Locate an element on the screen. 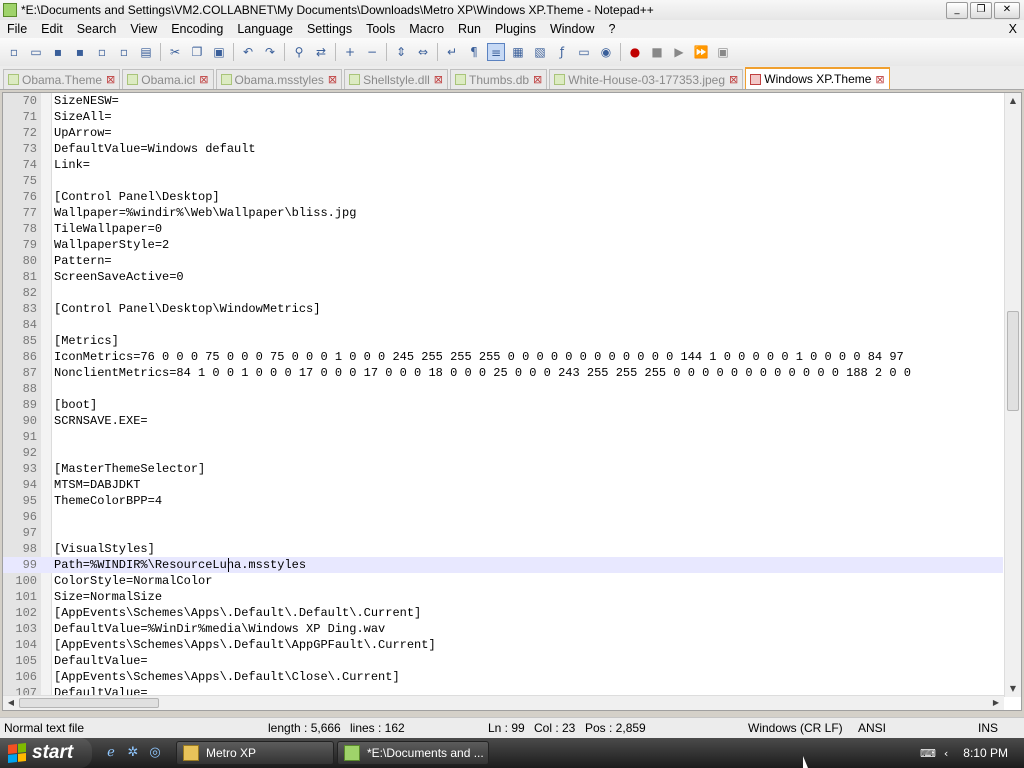 The width and height of the screenshot is (1024, 768). function-list-icon: ƒ is located at coordinates (562, 52).